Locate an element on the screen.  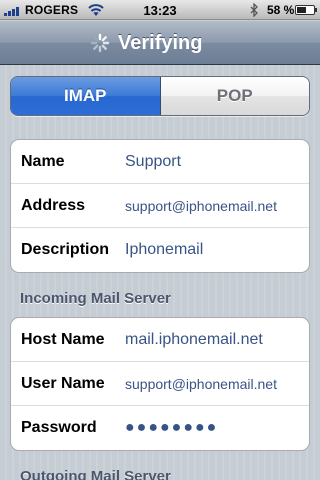
description-row: Description Iphonemail is located at coordinates (160, 250).